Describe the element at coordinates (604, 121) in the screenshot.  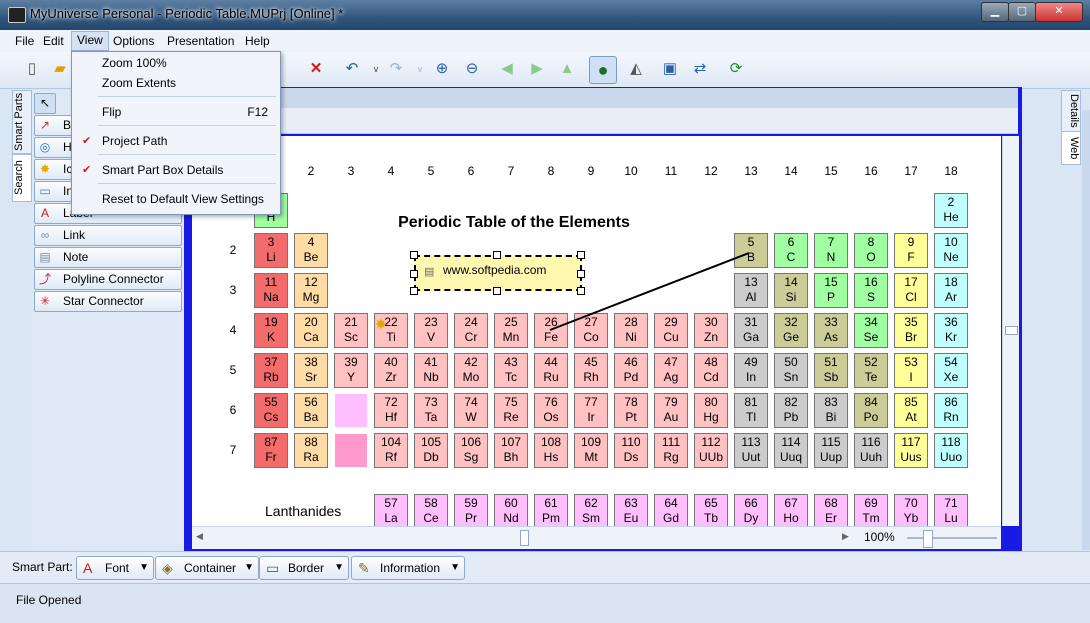
I see `canvas-path-bar` at that location.